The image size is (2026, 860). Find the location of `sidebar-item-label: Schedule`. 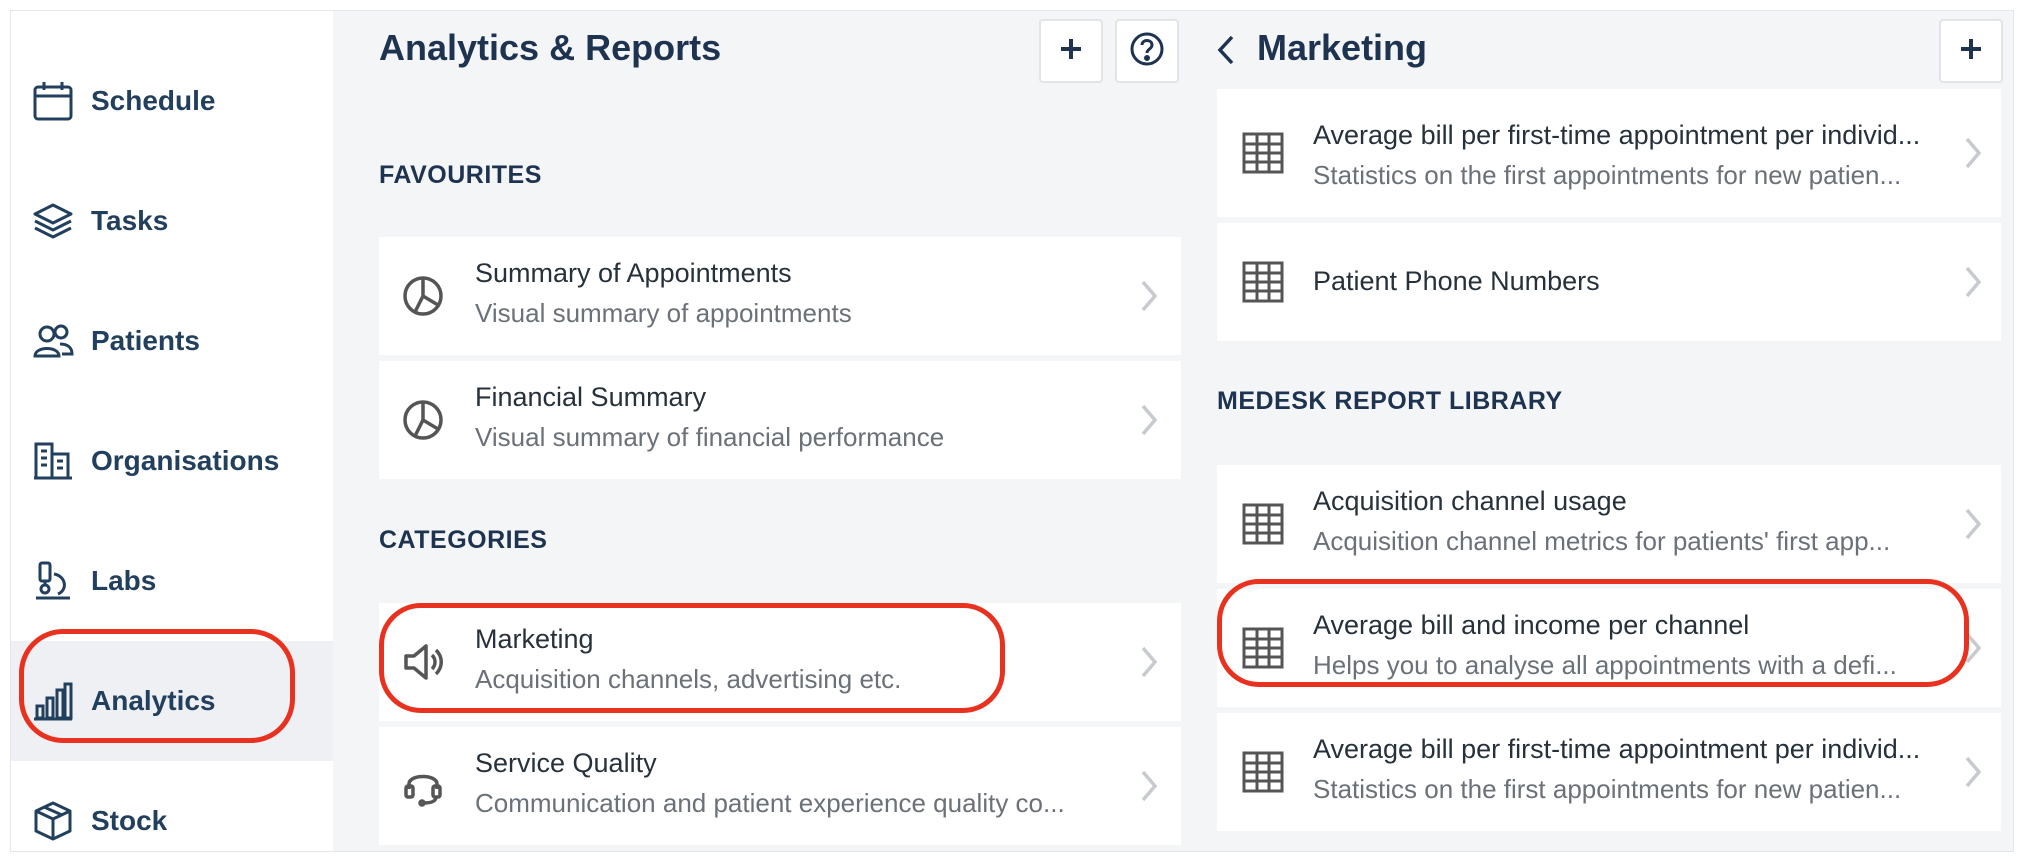

sidebar-item-label: Schedule is located at coordinates (153, 100).